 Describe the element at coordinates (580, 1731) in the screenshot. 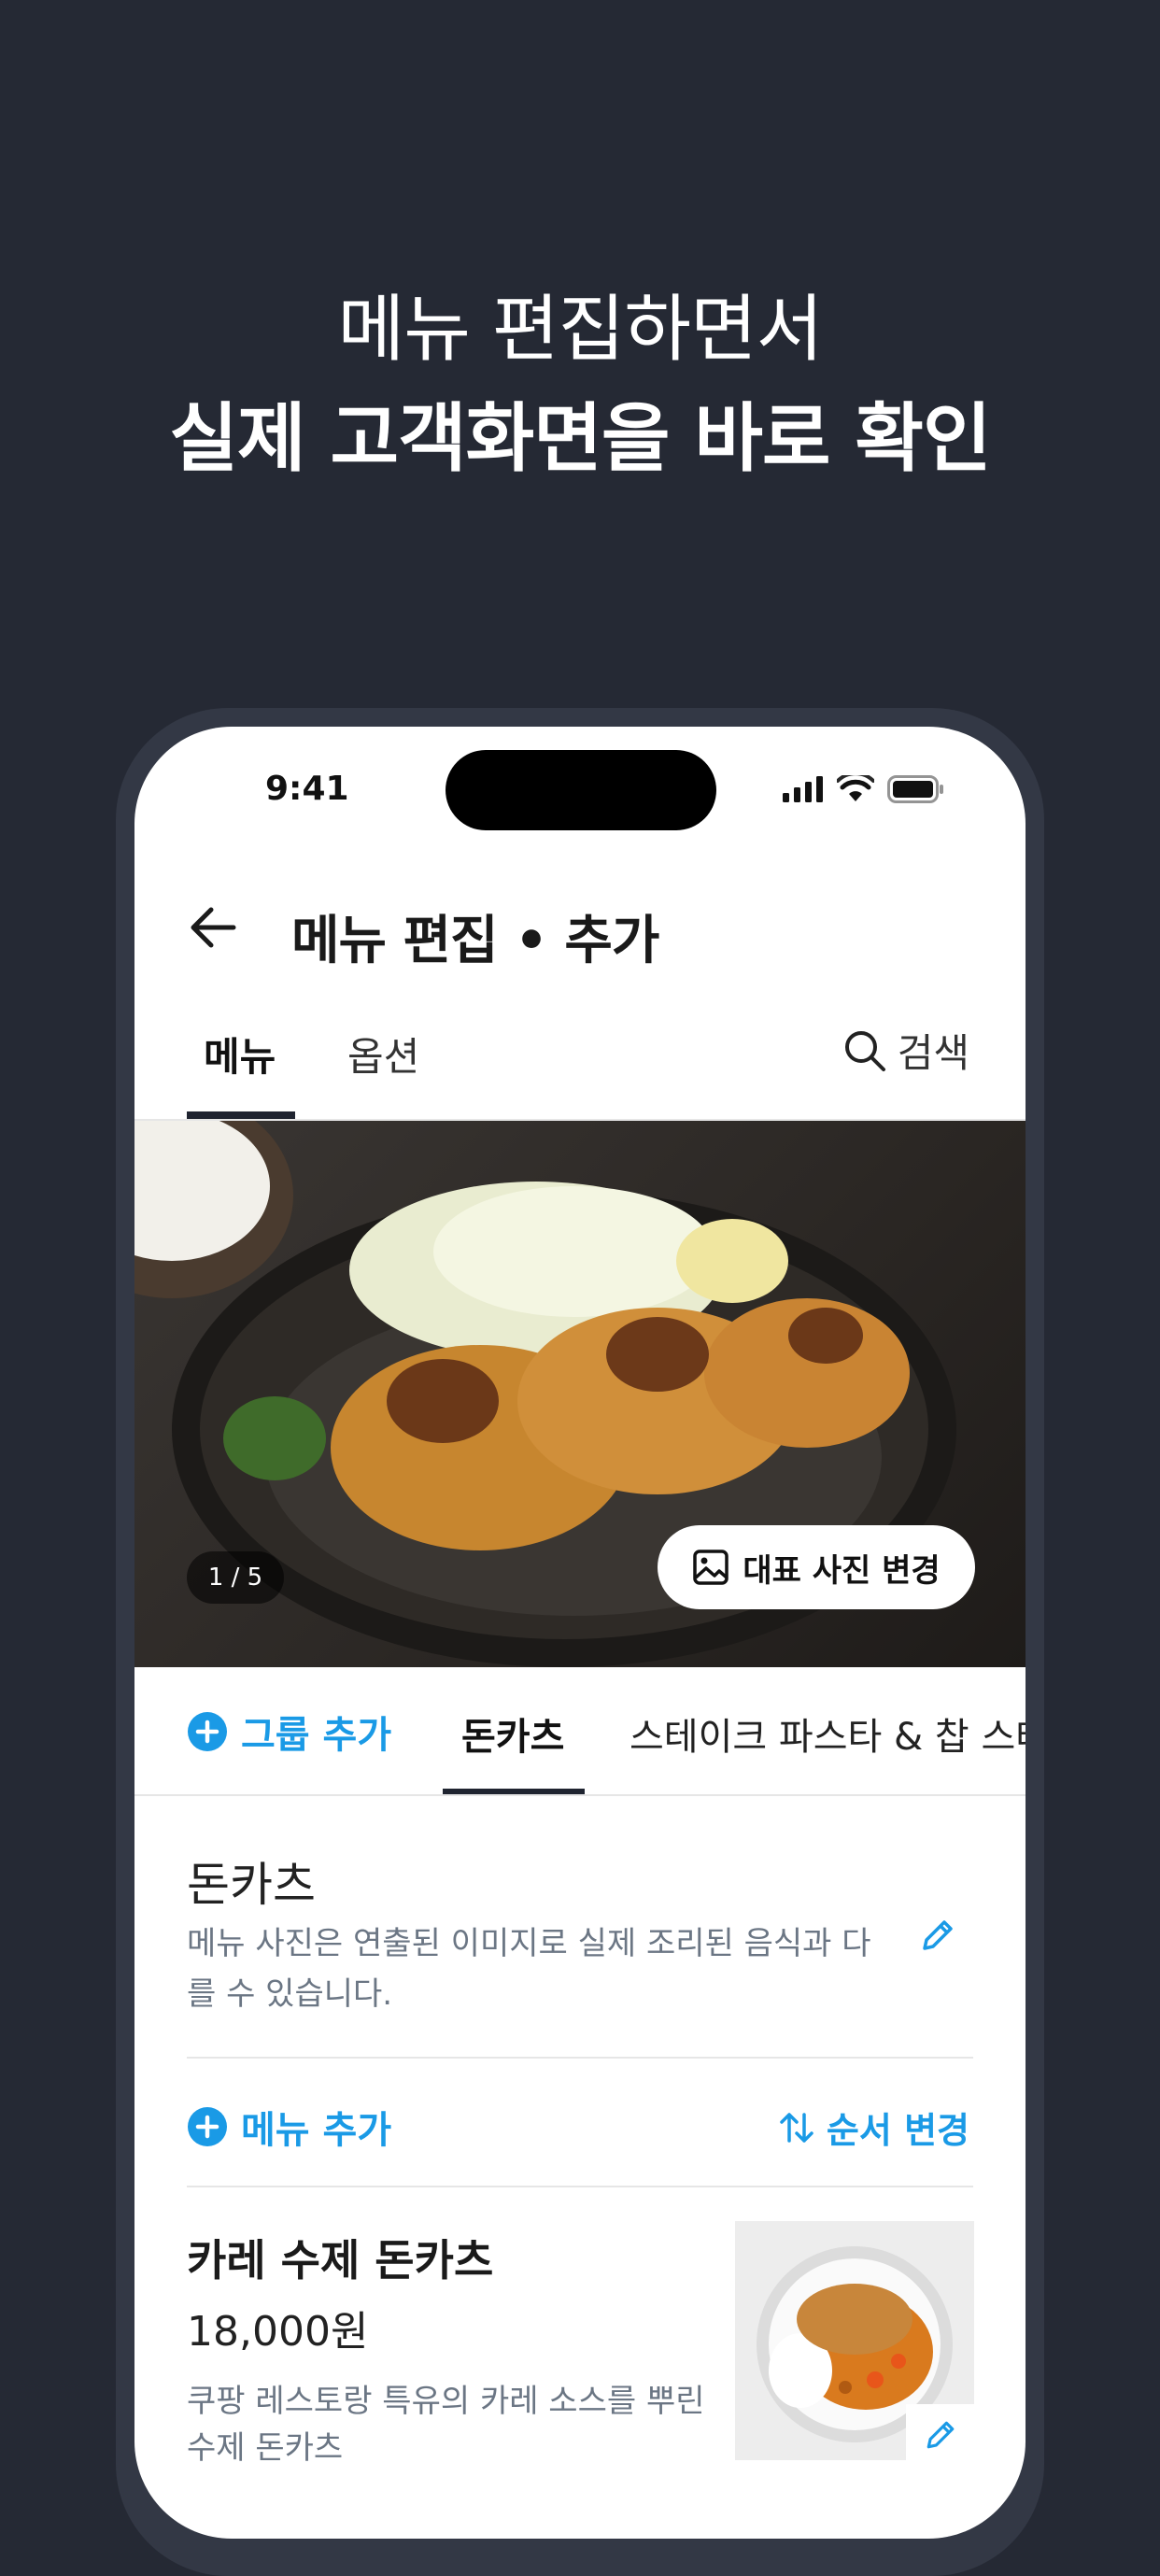

I see `group-tabs: 그룹 추가 돈카츠 스테이크 파스타 & 찹 스테이크` at that location.